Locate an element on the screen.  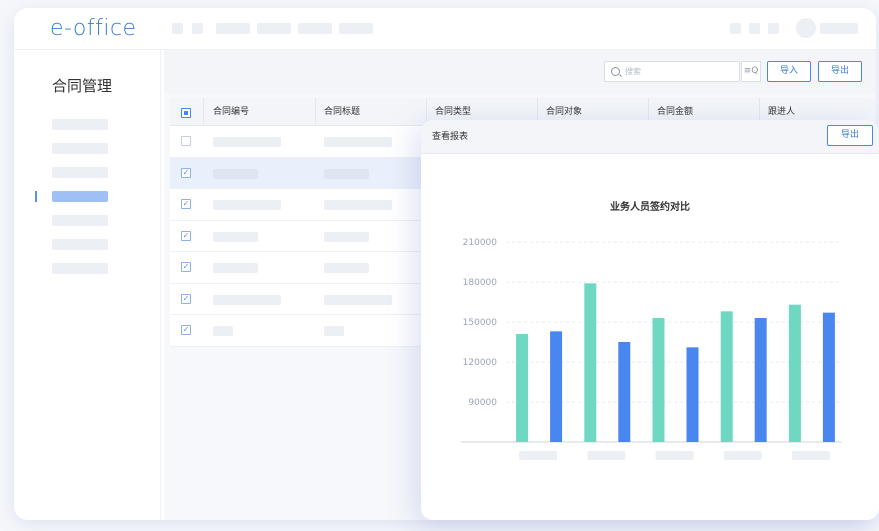
sidebar: 合同管理 is located at coordinates (87, 285).